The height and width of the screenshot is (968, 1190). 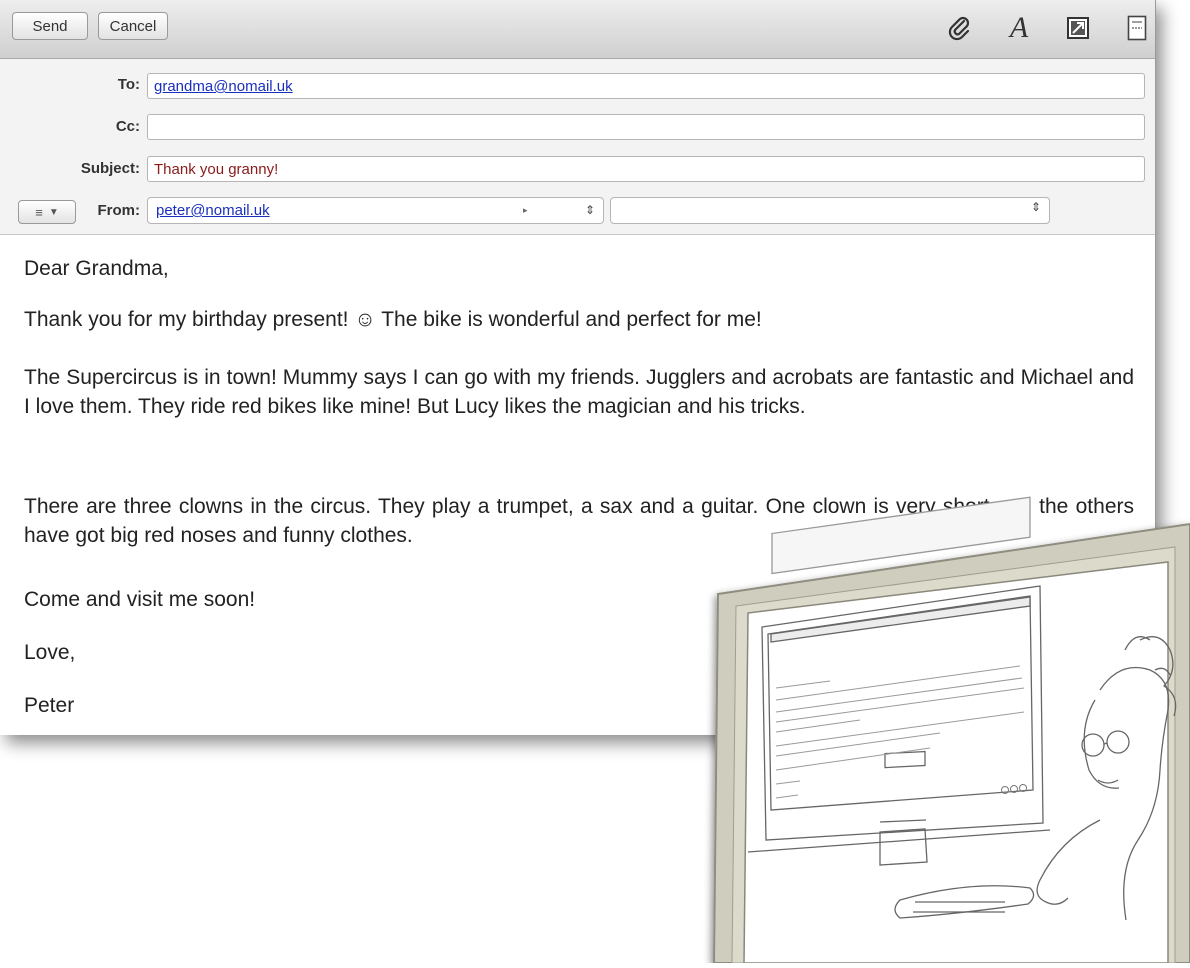 I want to click on signature-select: ⇕, so click(x=830, y=210).